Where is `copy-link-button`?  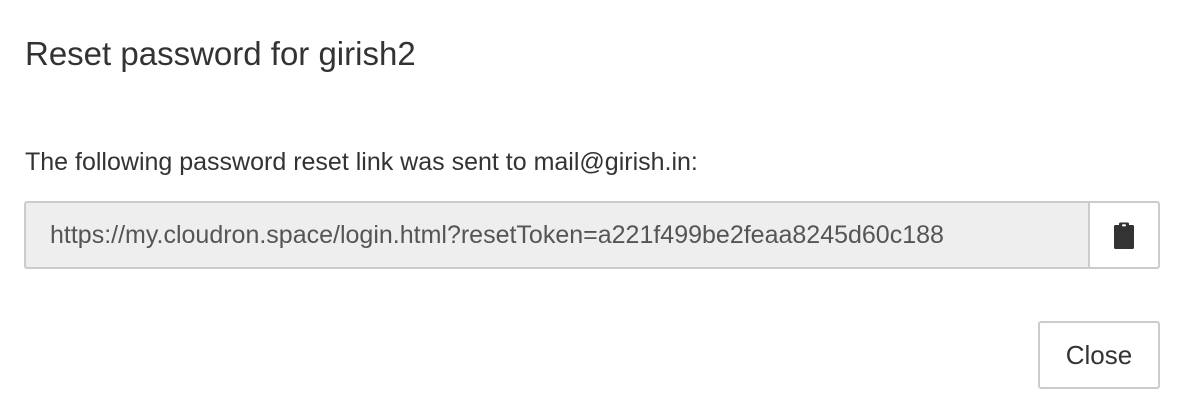 copy-link-button is located at coordinates (1124, 235).